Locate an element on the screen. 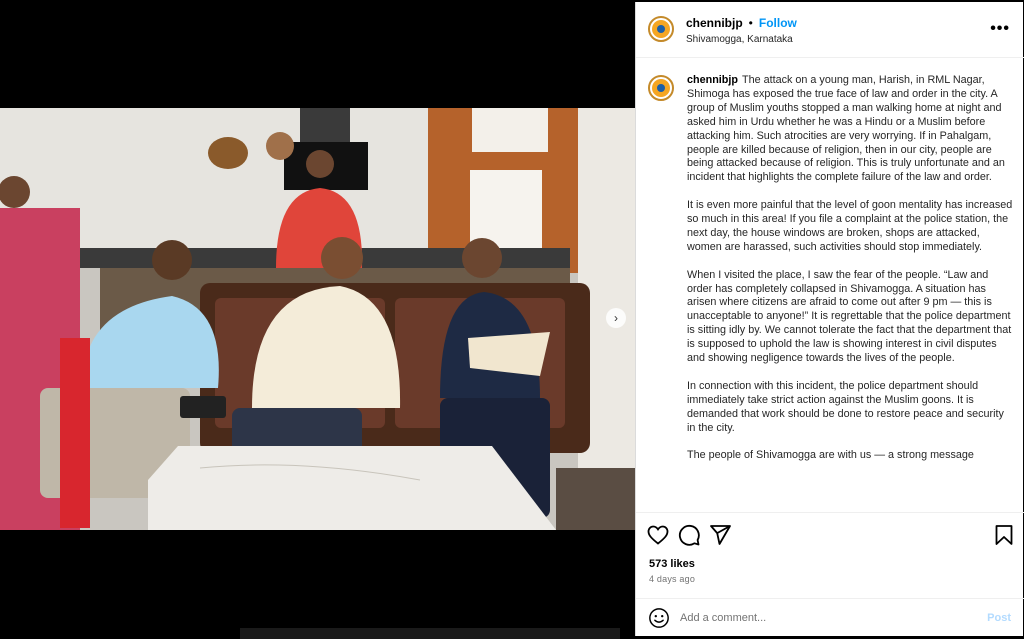 Image resolution: width=1024 pixels, height=639 pixels. comment-input is located at coordinates (825, 618).